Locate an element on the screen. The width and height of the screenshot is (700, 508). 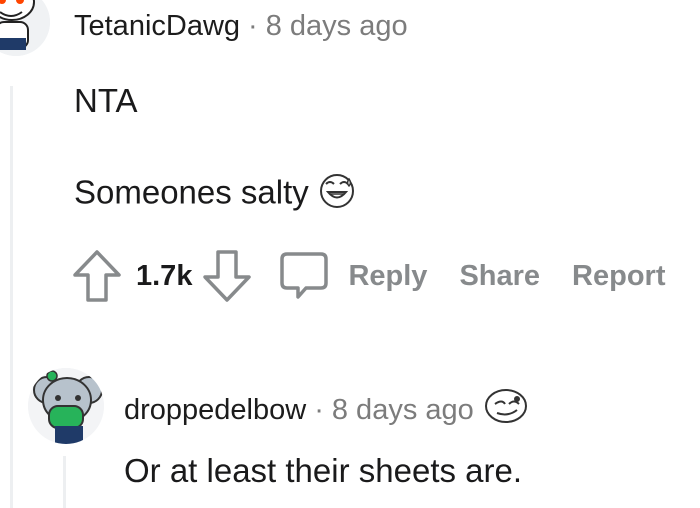
grinning-sweat-emoji-icon is located at coordinates (337, 195).